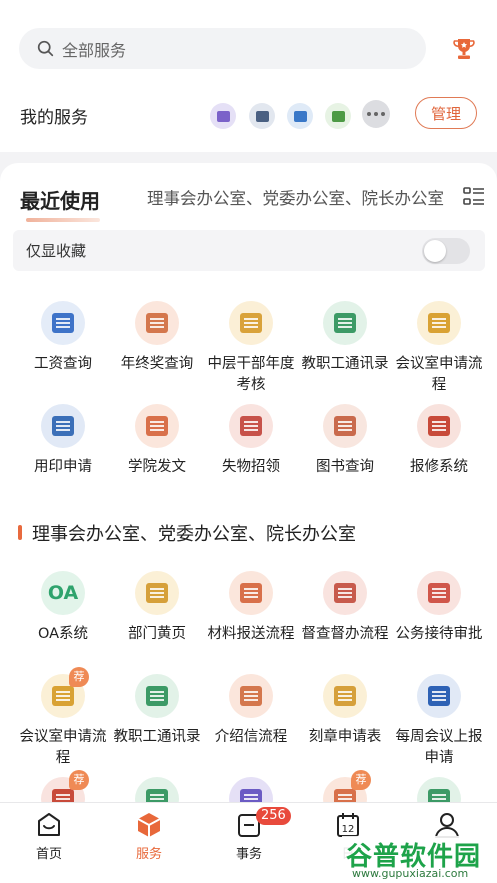 The height and width of the screenshot is (883, 497). Describe the element at coordinates (251, 737) in the screenshot. I see `service-label: 介绍信流程` at that location.